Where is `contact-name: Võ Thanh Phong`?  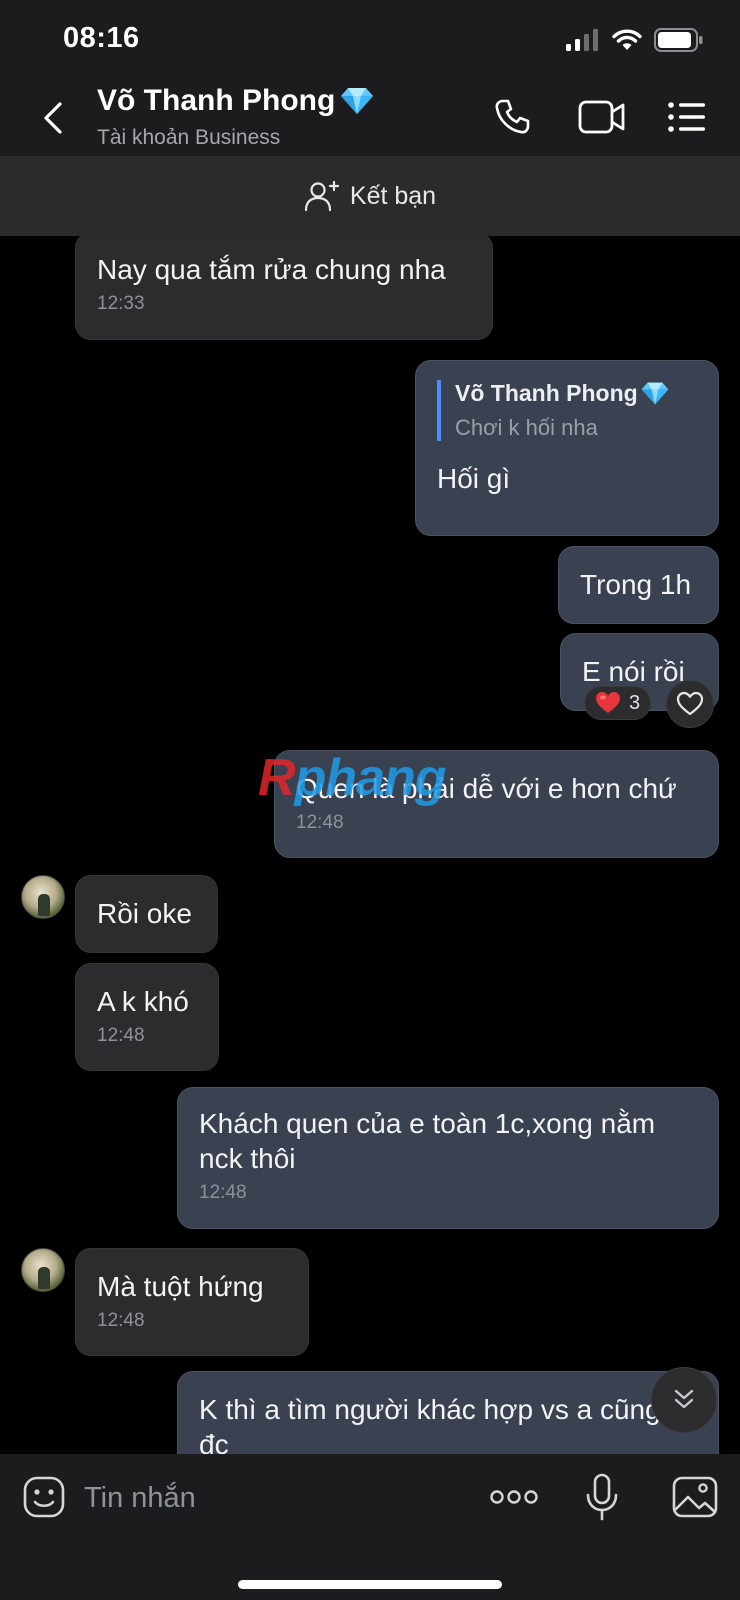
contact-name: Võ Thanh Phong is located at coordinates (236, 101).